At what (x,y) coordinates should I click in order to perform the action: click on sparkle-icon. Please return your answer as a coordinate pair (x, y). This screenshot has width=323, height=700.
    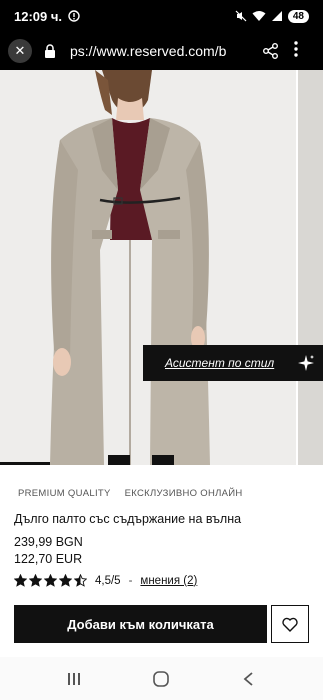
    Looking at the image, I should click on (306, 363).